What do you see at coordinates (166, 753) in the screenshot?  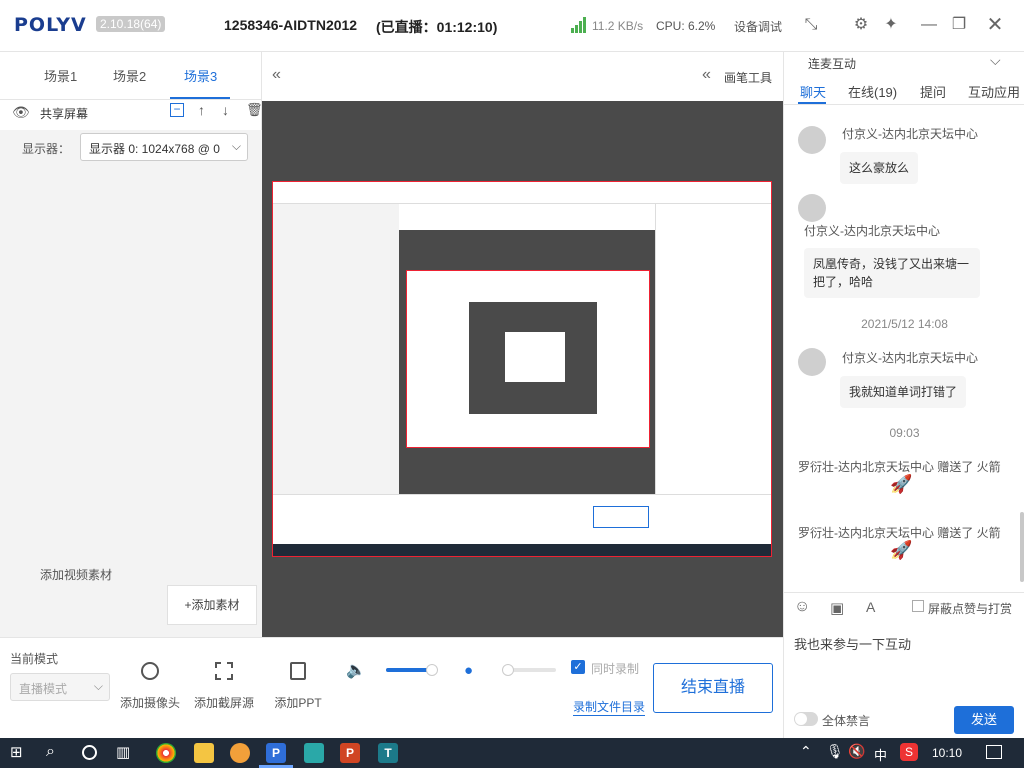 I see `chrome-icon` at bounding box center [166, 753].